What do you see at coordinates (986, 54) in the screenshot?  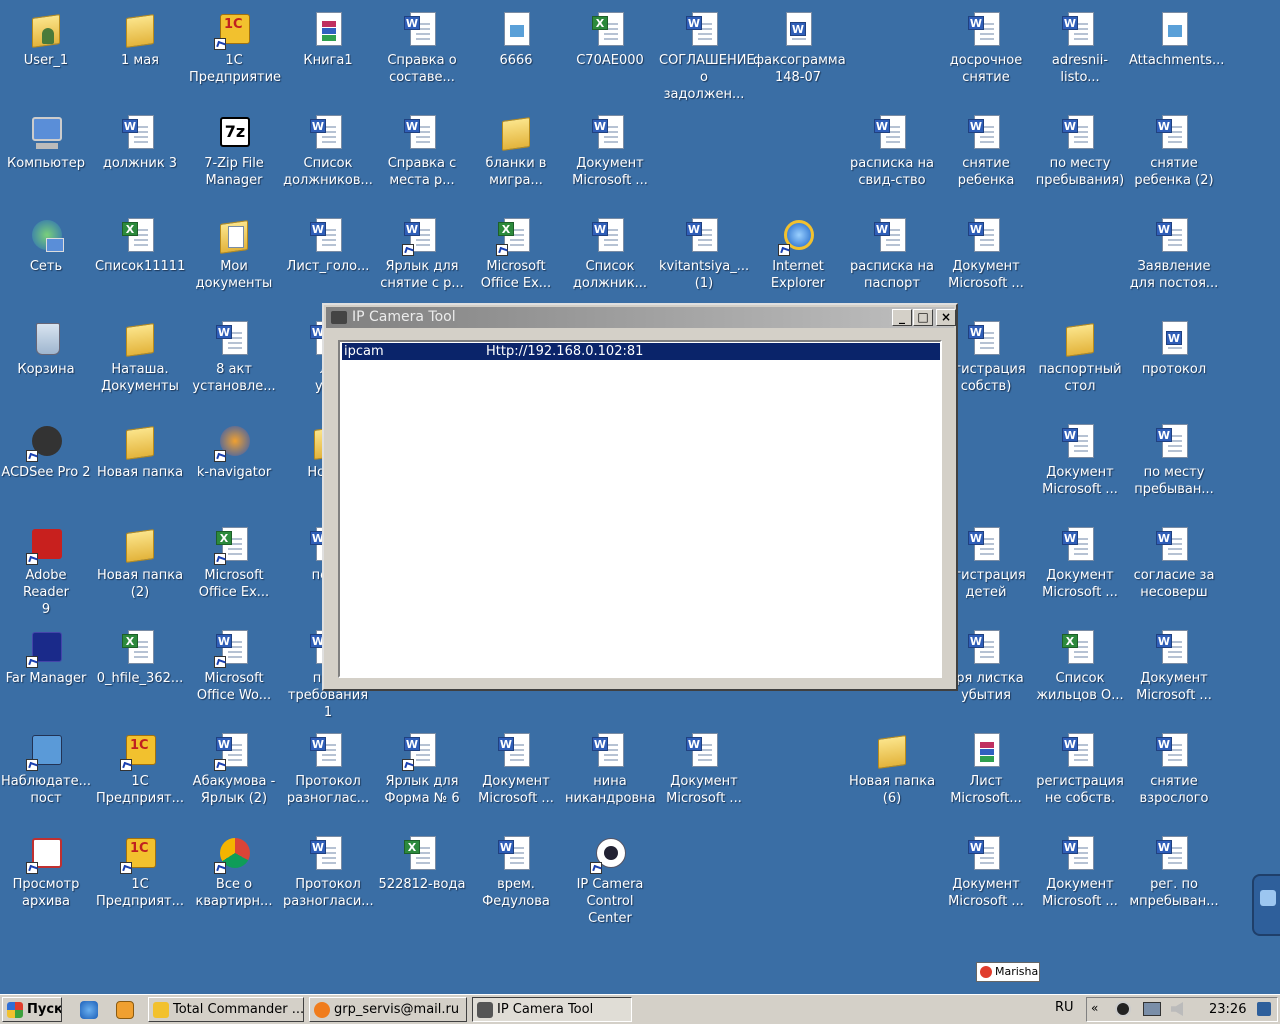 I see `desktop-icon: Wдосрочное снятие` at bounding box center [986, 54].